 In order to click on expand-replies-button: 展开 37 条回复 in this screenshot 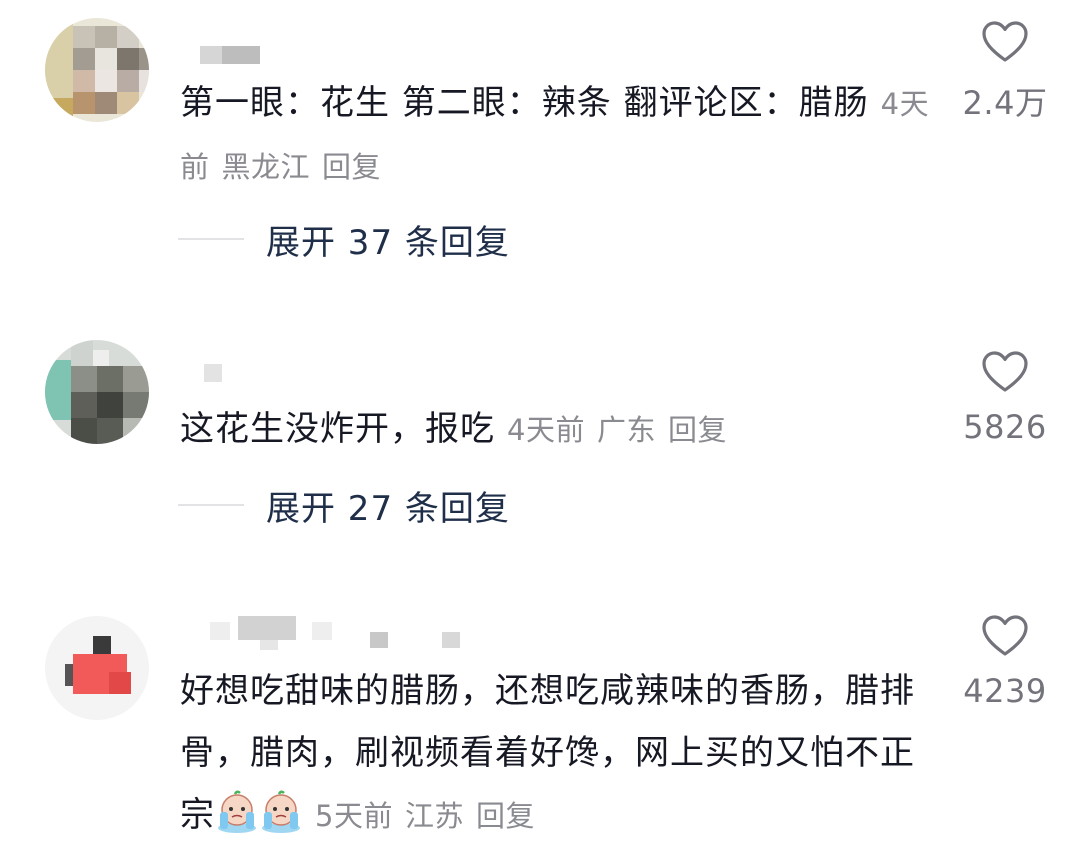, I will do `click(344, 239)`.